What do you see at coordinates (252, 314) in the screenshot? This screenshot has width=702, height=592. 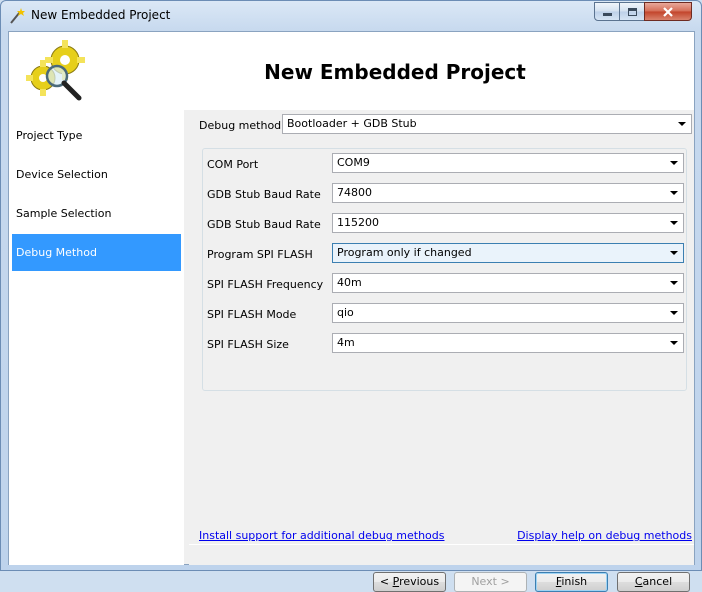 I see `setting-label: SPI FLASH Mode` at bounding box center [252, 314].